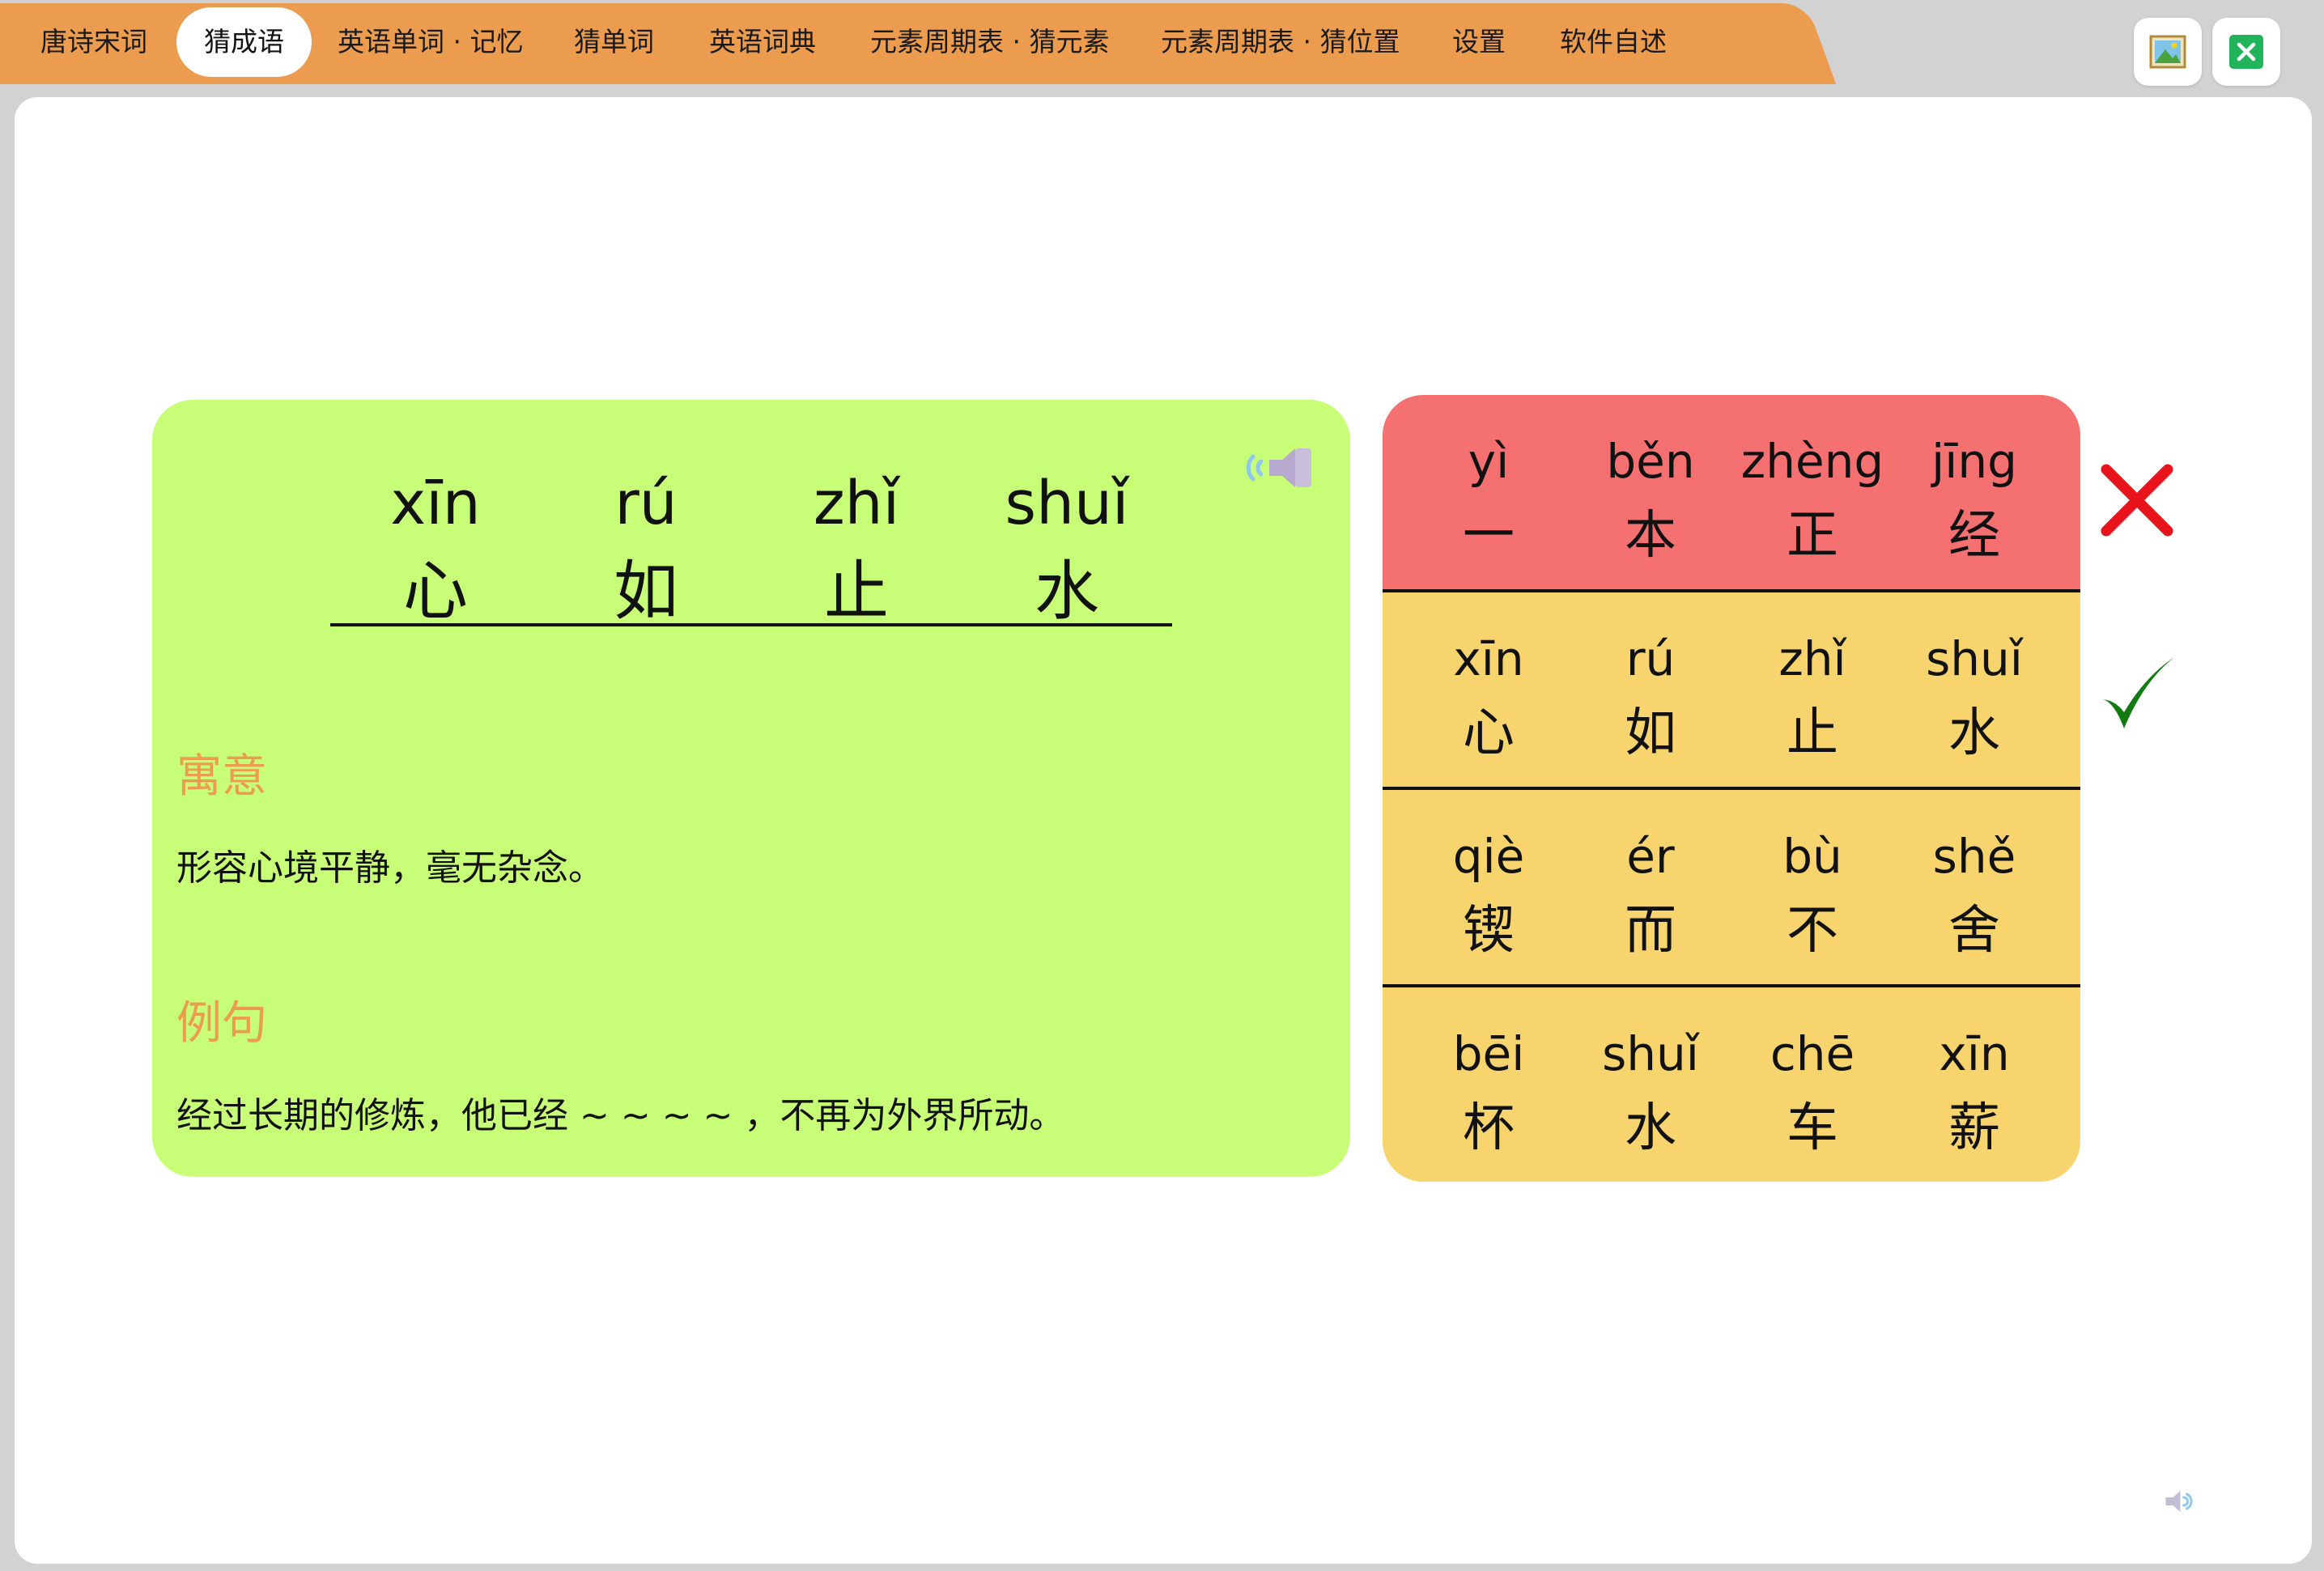  What do you see at coordinates (1812, 733) in the screenshot?
I see `option-char: 止` at bounding box center [1812, 733].